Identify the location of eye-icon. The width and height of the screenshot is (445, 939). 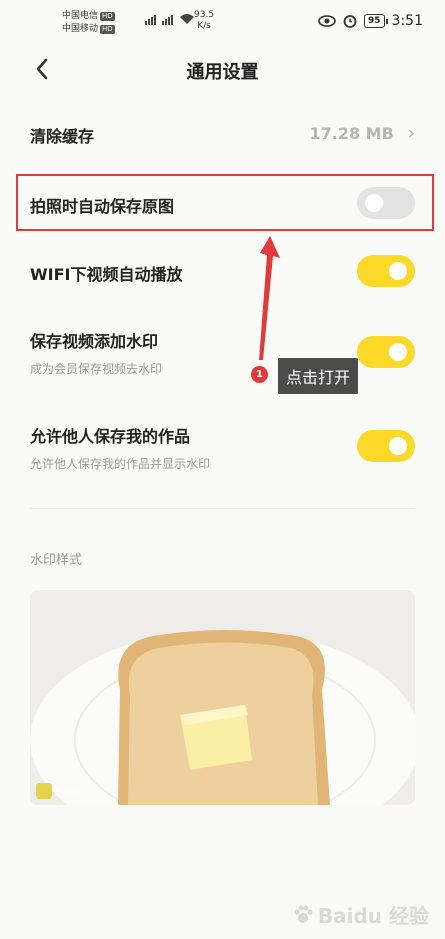
(327, 21).